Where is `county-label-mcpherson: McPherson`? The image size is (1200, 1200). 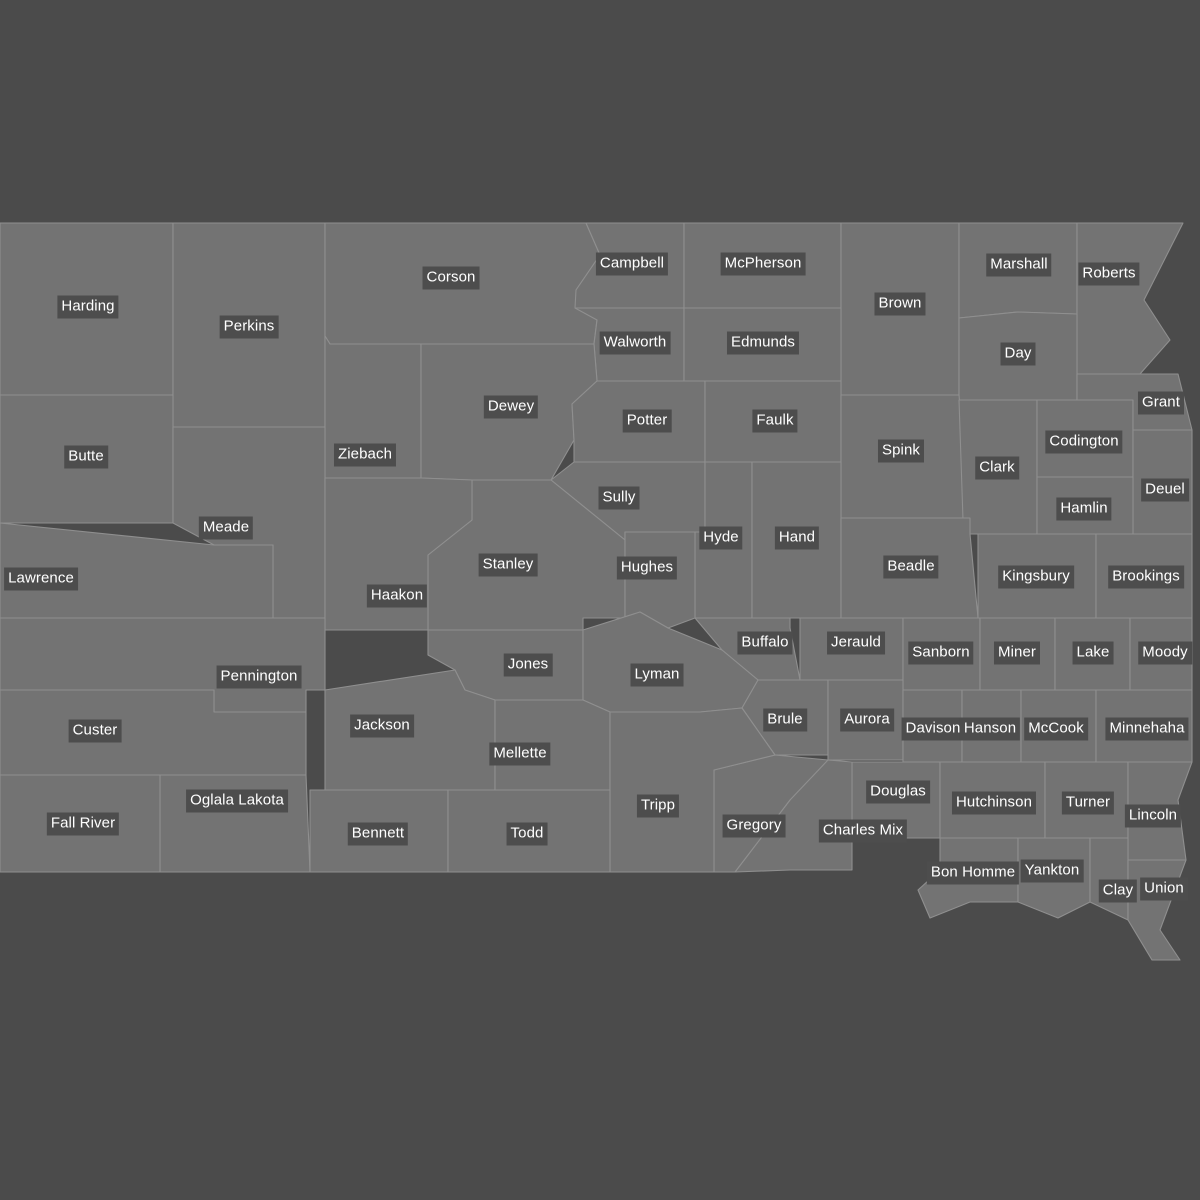
county-label-mcpherson: McPherson is located at coordinates (763, 264).